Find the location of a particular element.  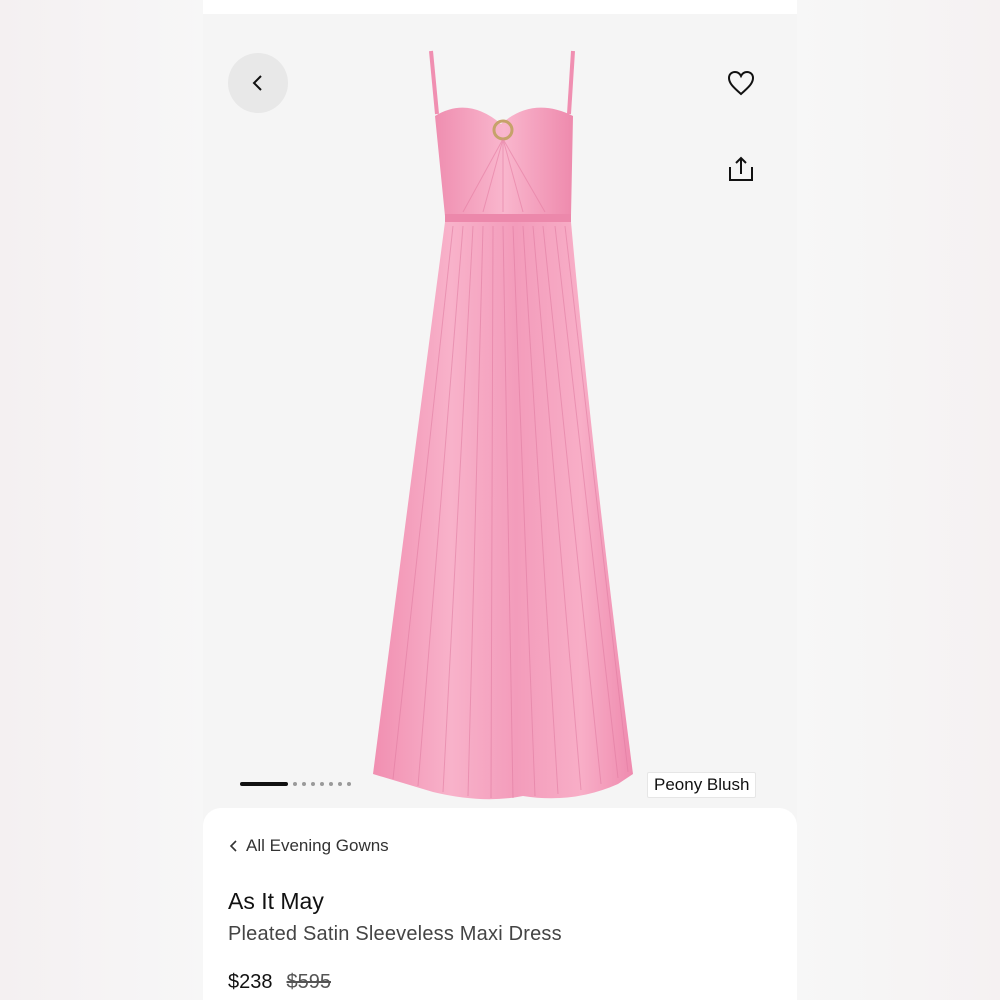

share-button is located at coordinates (741, 169).